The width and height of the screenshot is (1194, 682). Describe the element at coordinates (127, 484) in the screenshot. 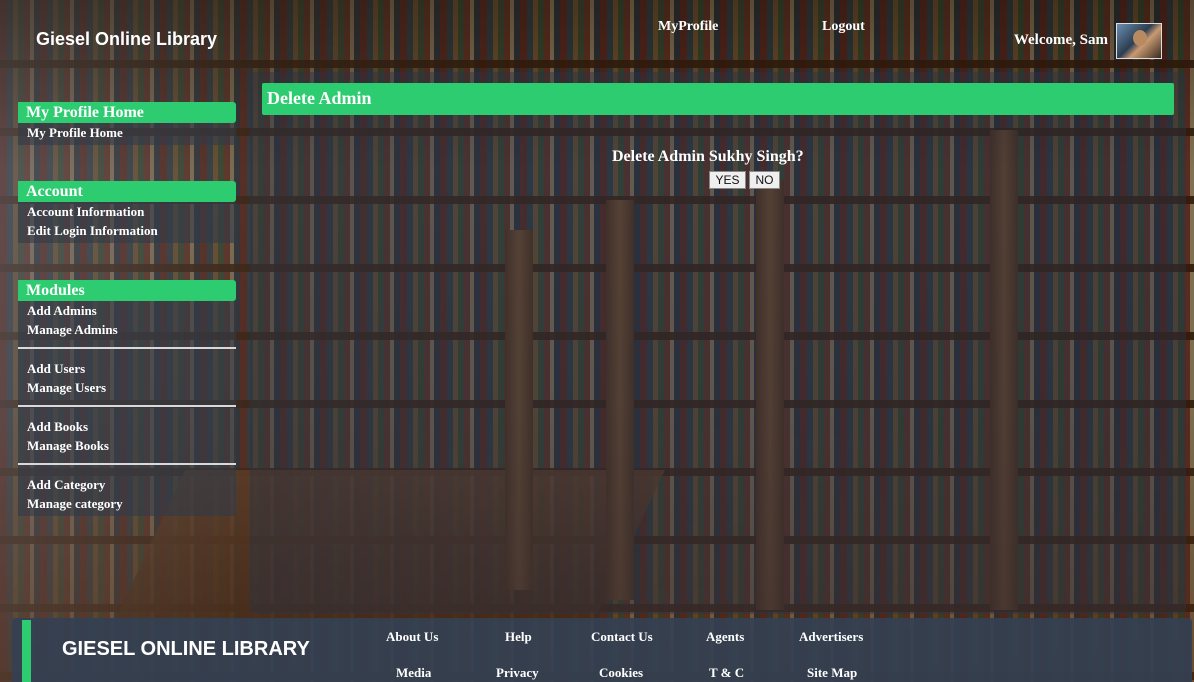

I see `sidebar-item-add-category: Add Category` at that location.